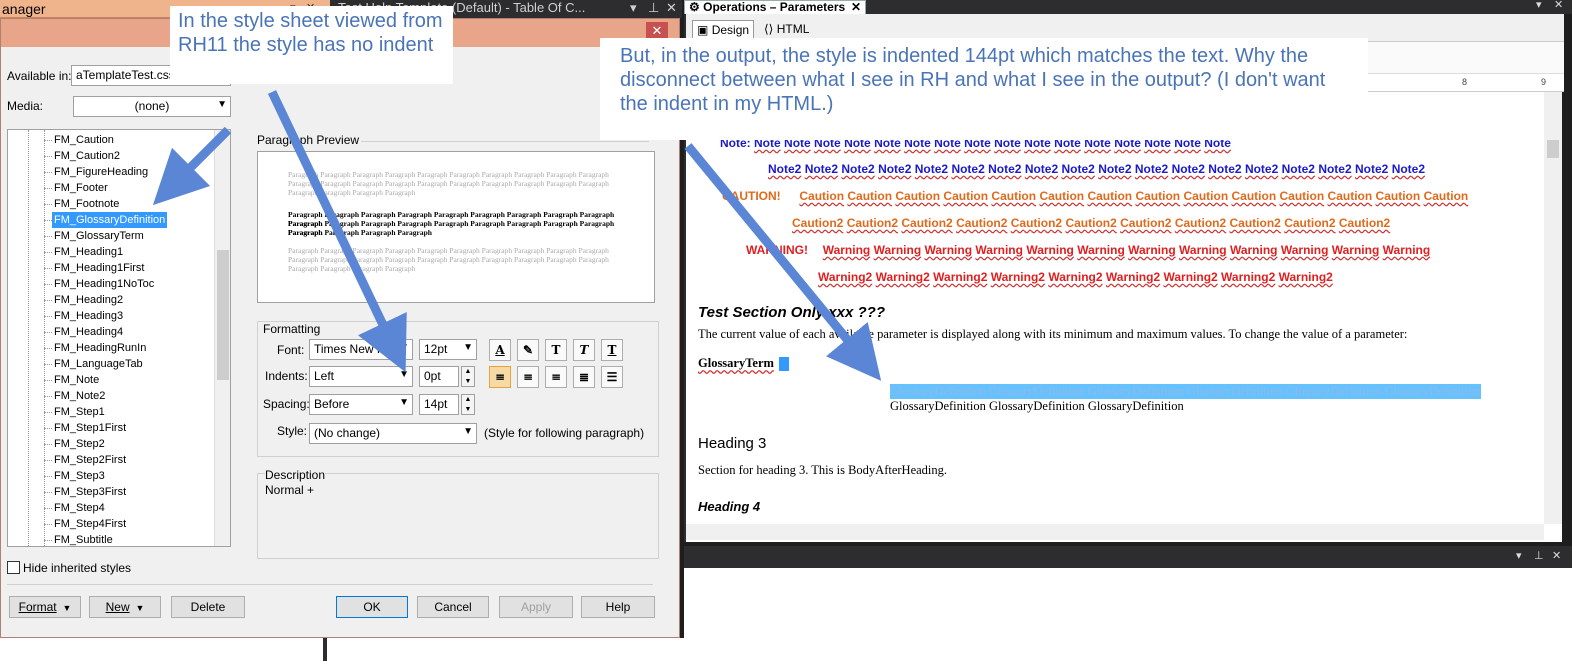  What do you see at coordinates (87, 156) in the screenshot?
I see `style-list-item: FM_Caution2` at bounding box center [87, 156].